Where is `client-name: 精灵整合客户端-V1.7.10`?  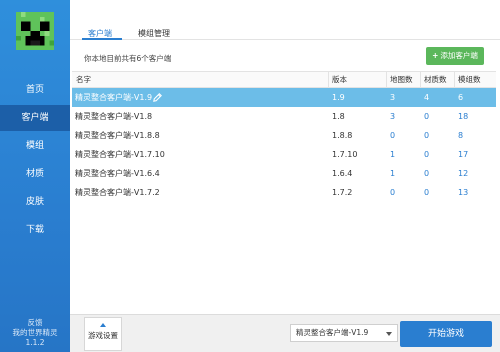
client-name: 精灵整合客户端-V1.7.10 is located at coordinates (120, 154).